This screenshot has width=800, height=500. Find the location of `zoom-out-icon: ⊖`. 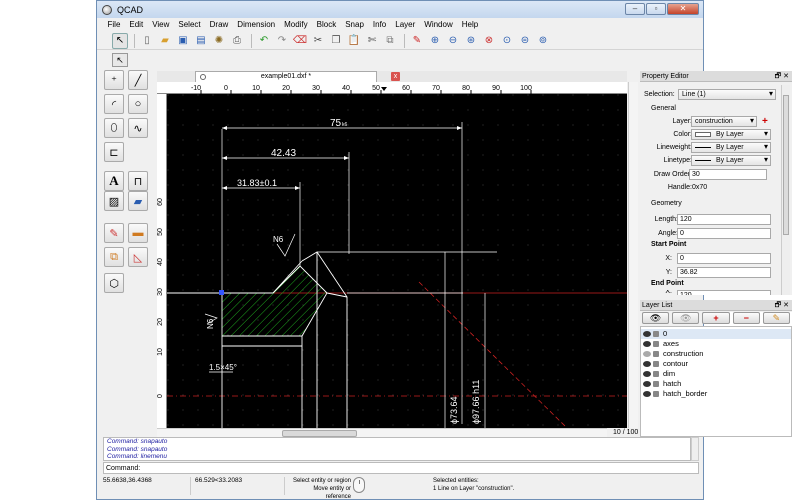

zoom-out-icon: ⊖ is located at coordinates (453, 41).